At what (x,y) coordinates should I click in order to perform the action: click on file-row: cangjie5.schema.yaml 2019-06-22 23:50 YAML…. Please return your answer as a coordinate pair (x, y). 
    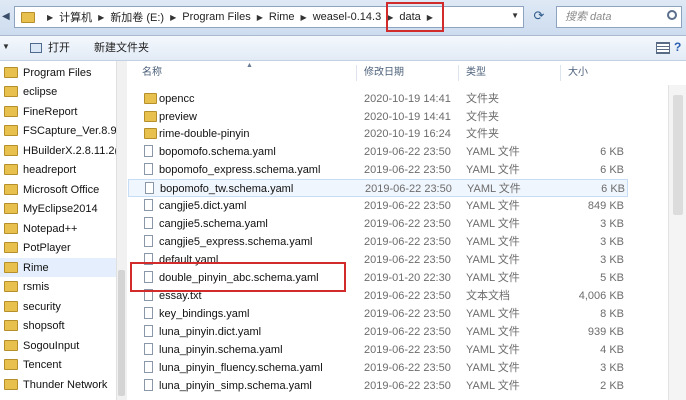
    Looking at the image, I should click on (378, 224).